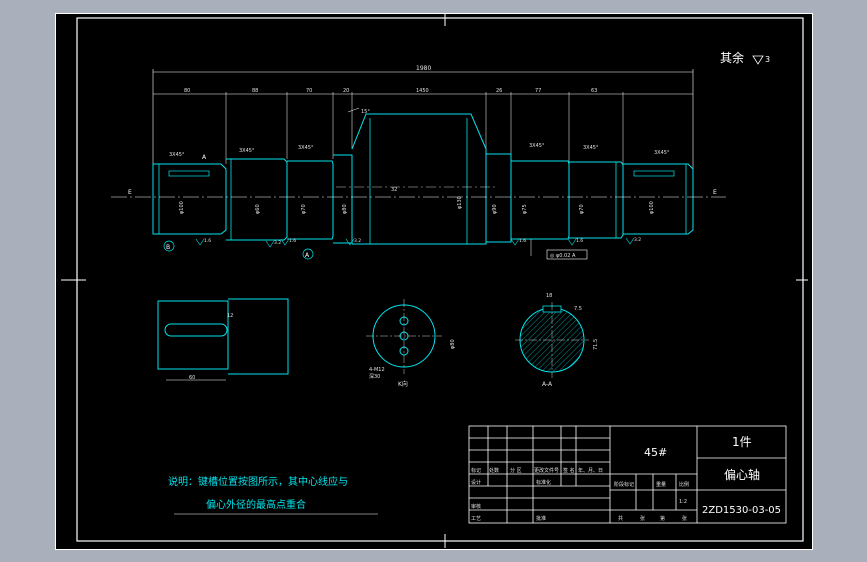 This screenshot has height=562, width=867. Describe the element at coordinates (538, 91) in the screenshot. I see `dim-seg7: 77` at that location.